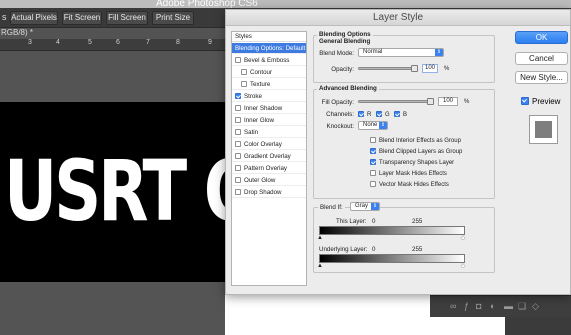 The width and height of the screenshot is (571, 335). Describe the element at coordinates (401, 52) in the screenshot. I see `blend-mode-select: Normal ⇕` at that location.